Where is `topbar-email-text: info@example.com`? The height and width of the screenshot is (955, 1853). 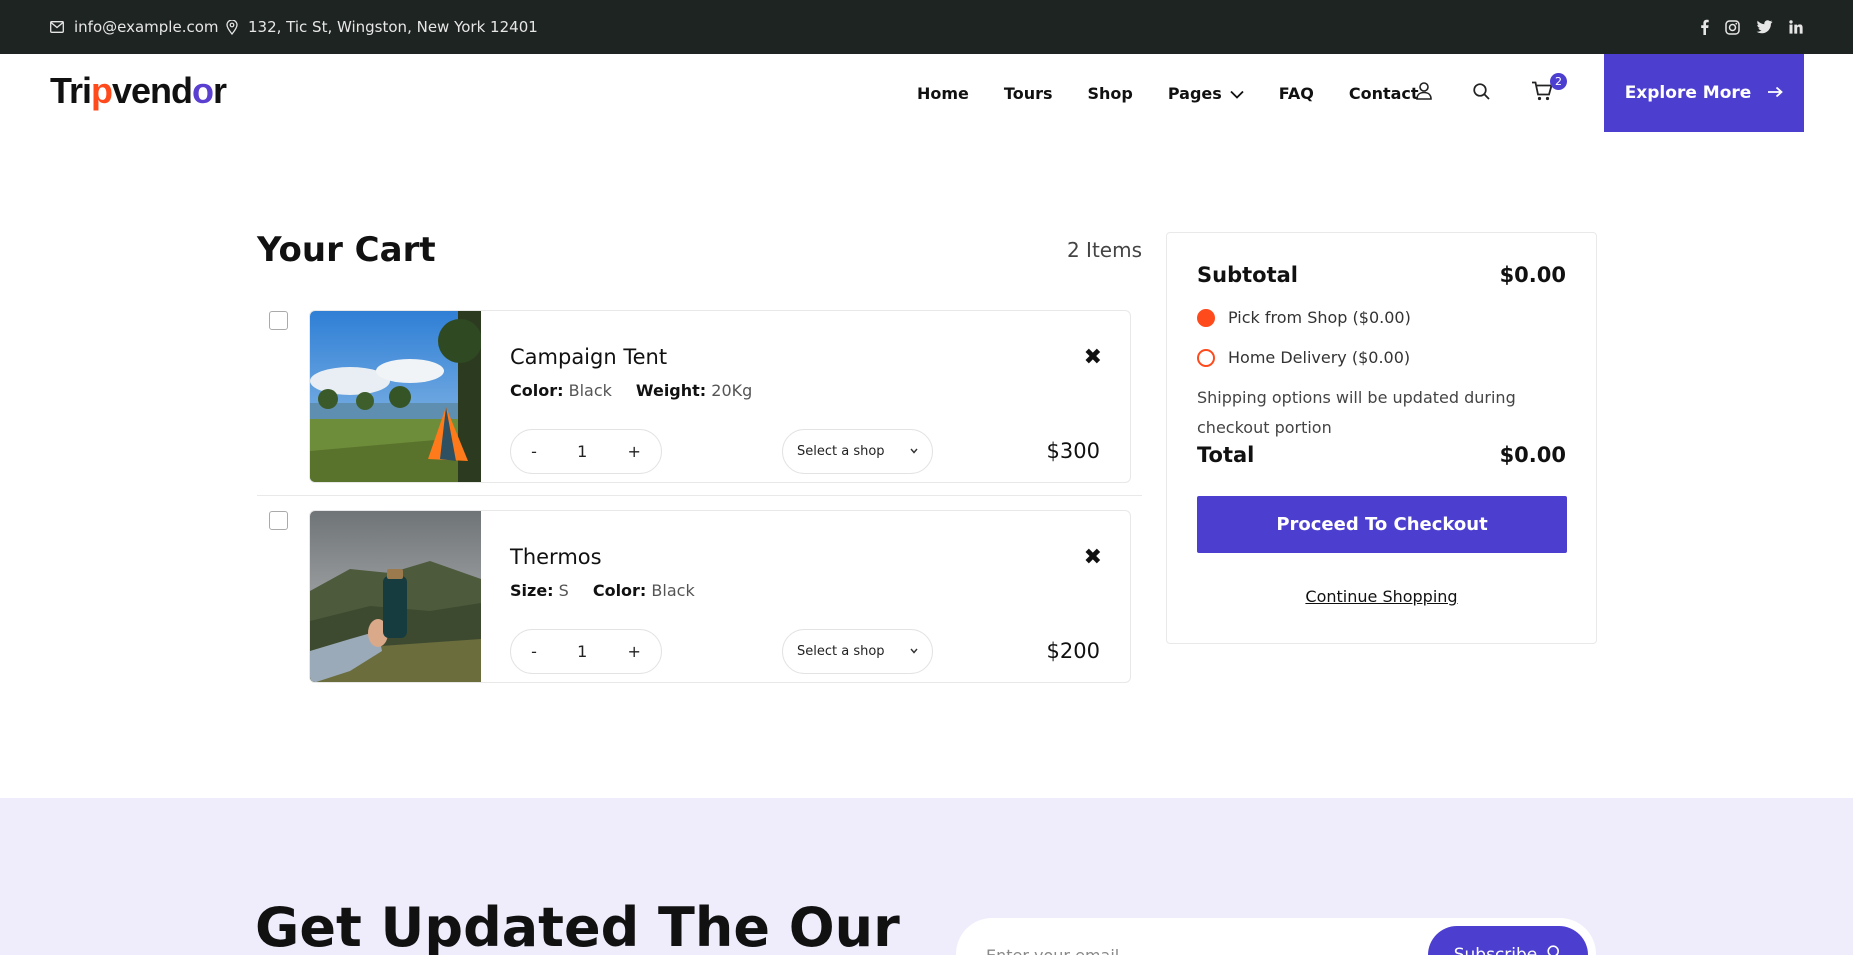
topbar-email-text: info@example.com is located at coordinates (146, 27).